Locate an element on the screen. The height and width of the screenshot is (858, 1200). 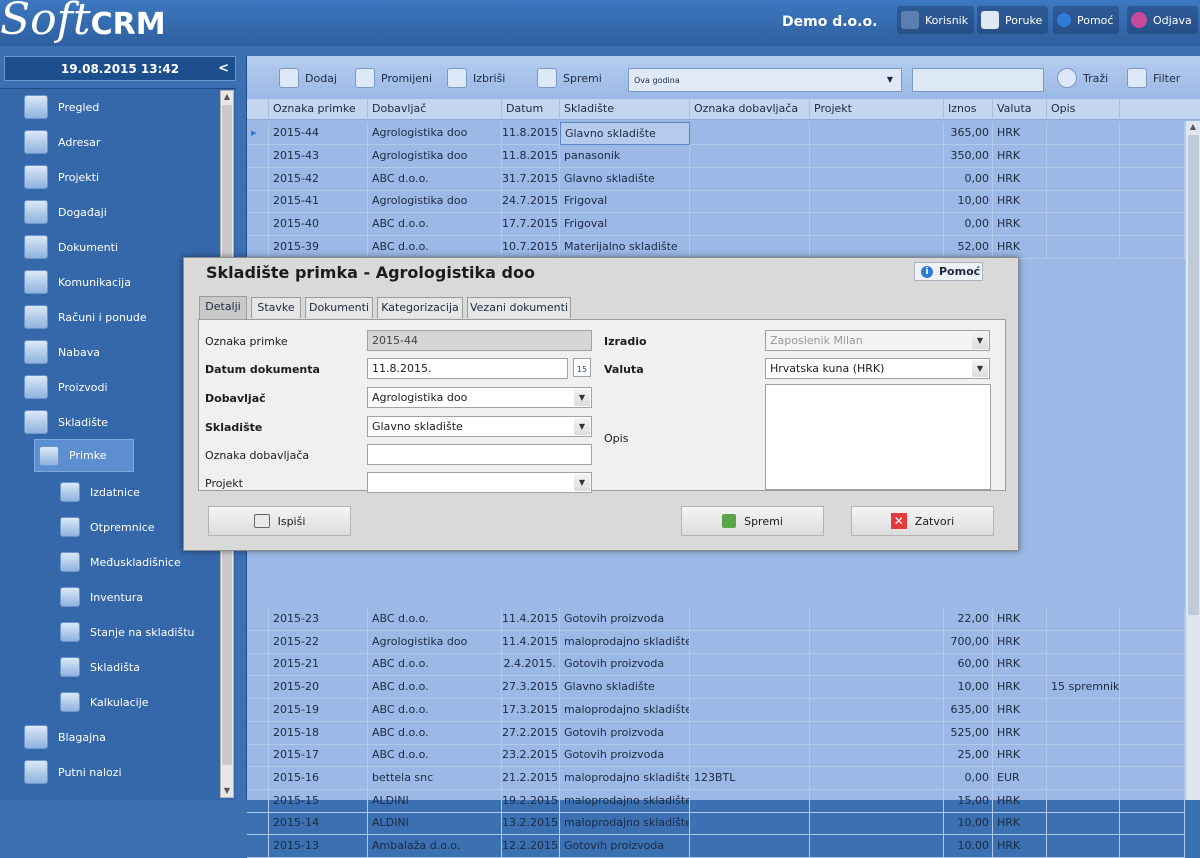
add-button: Dodaj is located at coordinates (308, 78).